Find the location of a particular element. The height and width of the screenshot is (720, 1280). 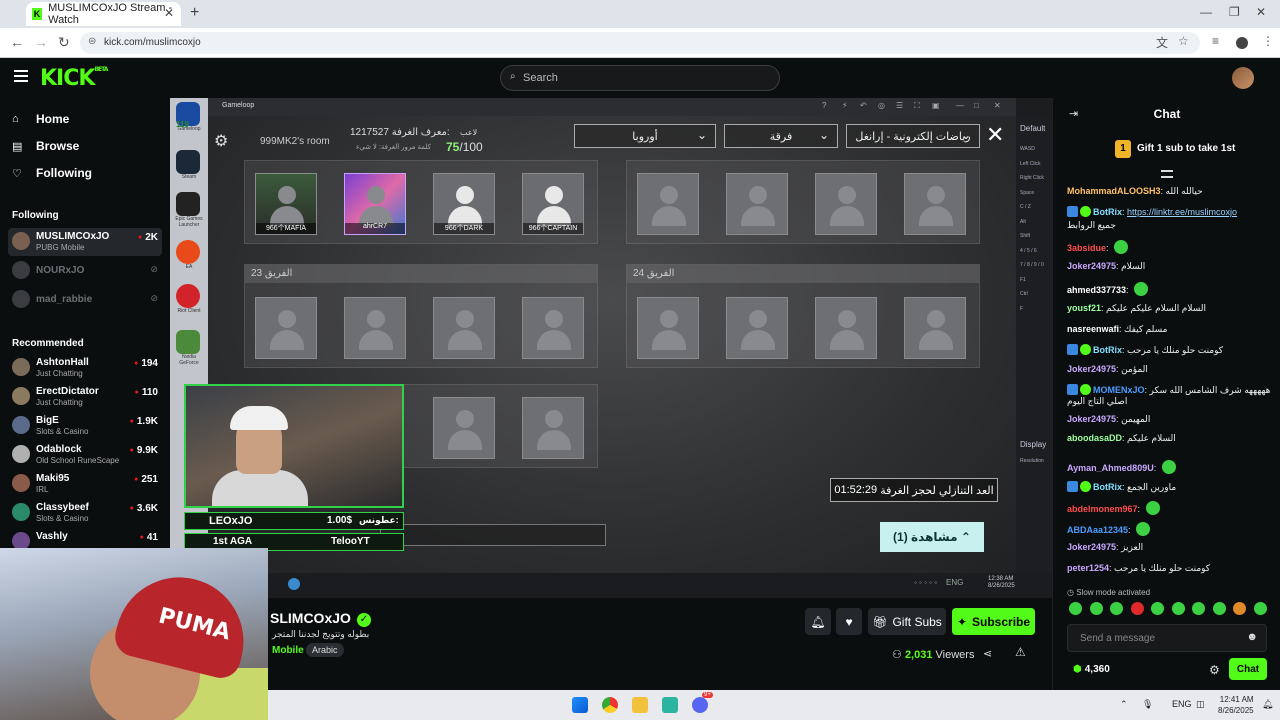

region-select: أوروبا ⌄ is located at coordinates (645, 136).